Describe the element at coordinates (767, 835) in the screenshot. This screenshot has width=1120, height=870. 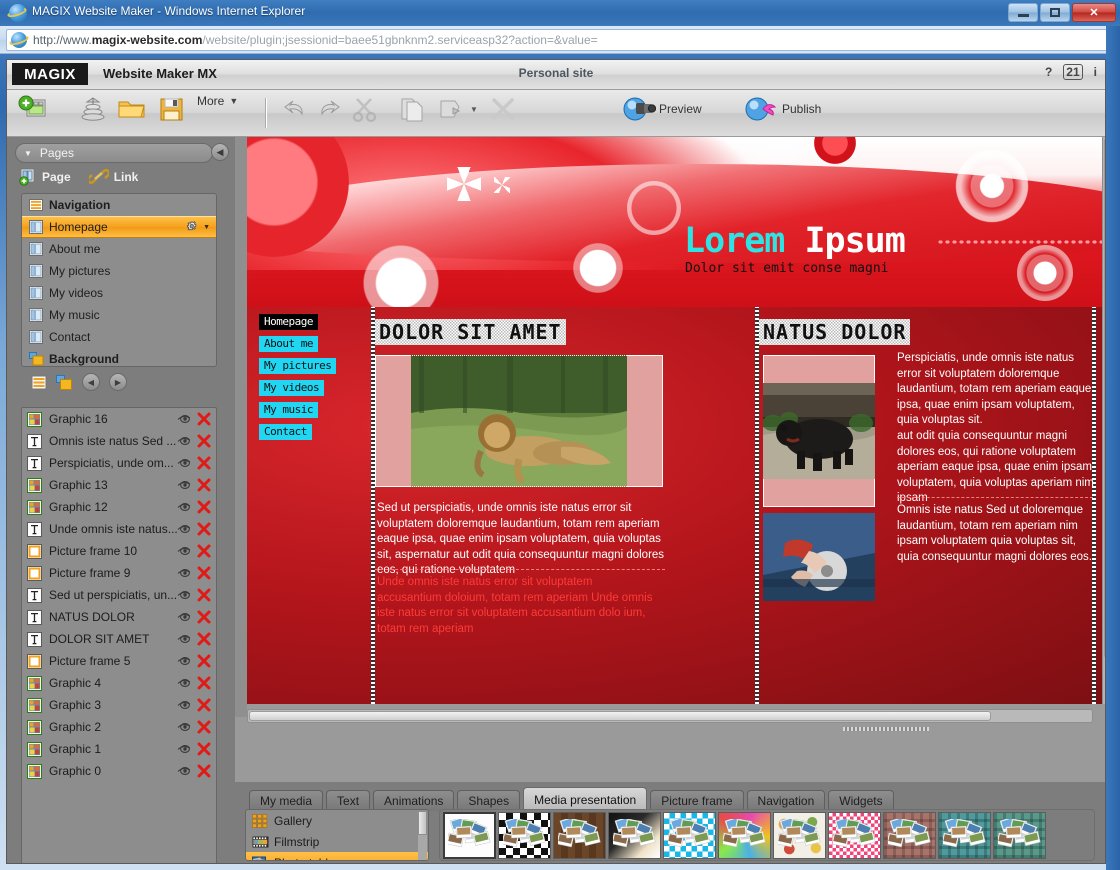
I see `template-thumbnail-grid` at that location.